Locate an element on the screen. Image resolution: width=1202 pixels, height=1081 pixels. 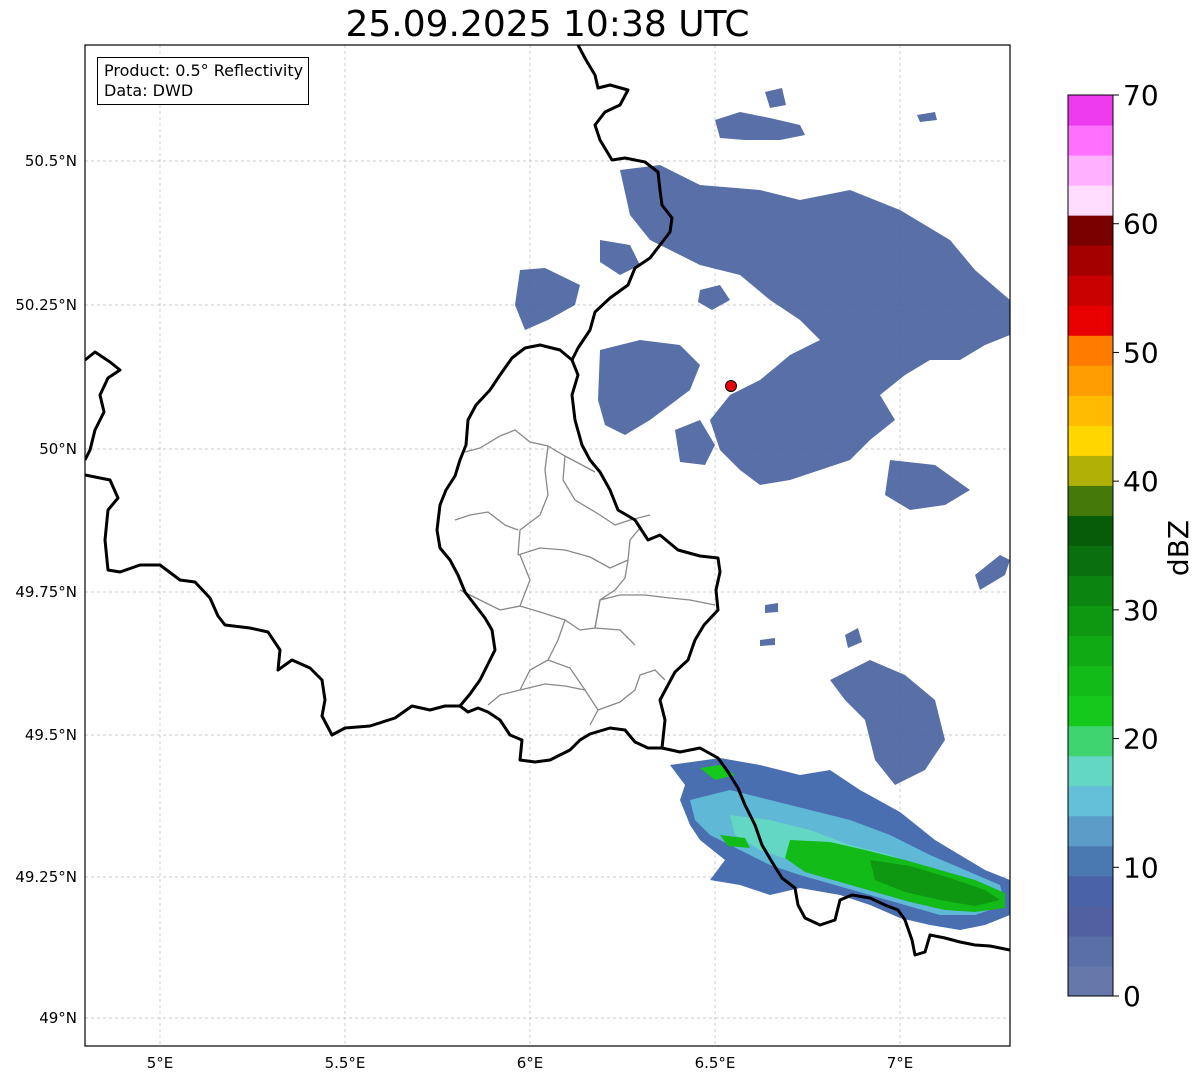
lon-tick-label: 5°E is located at coordinates (160, 1063).